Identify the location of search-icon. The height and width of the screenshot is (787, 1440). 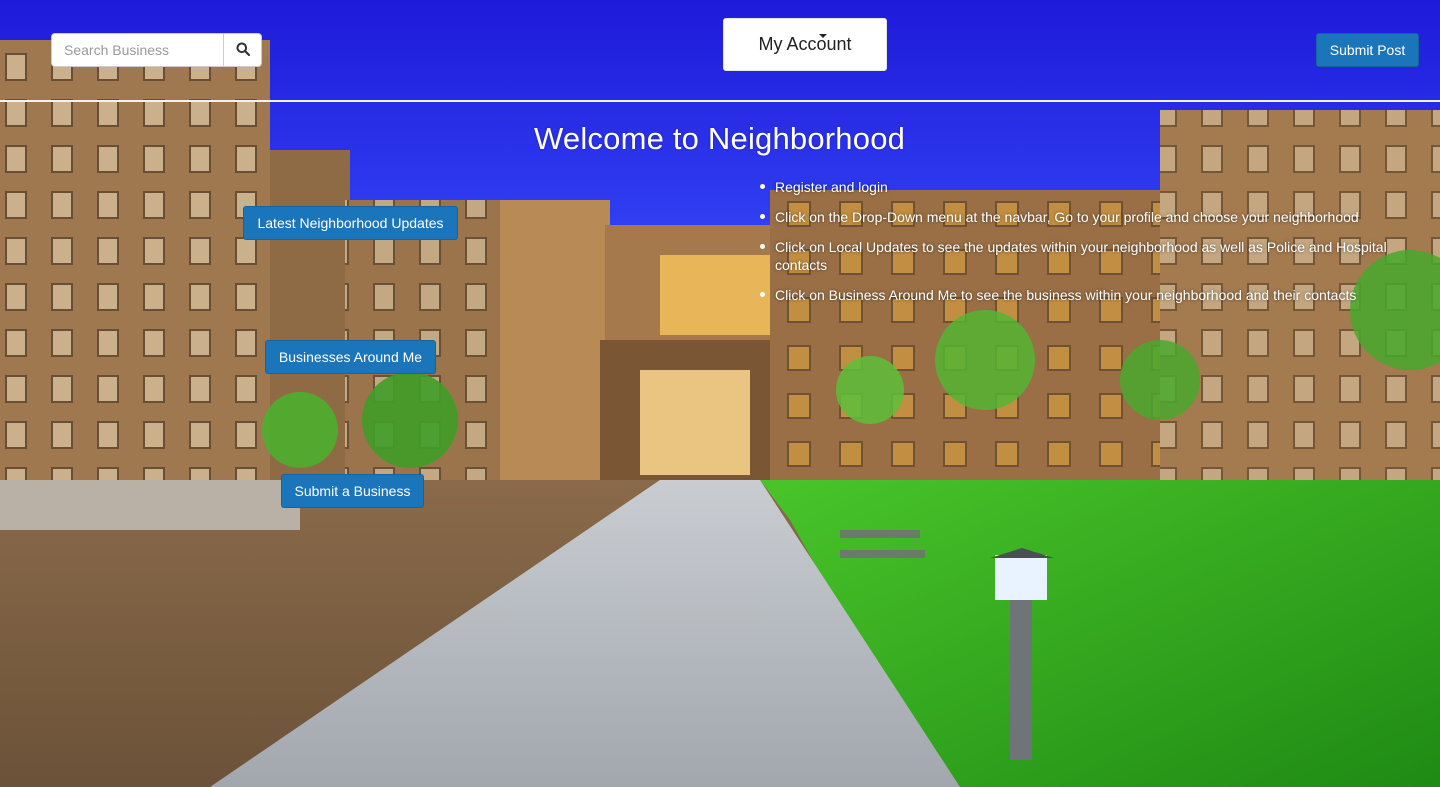
(243, 50).